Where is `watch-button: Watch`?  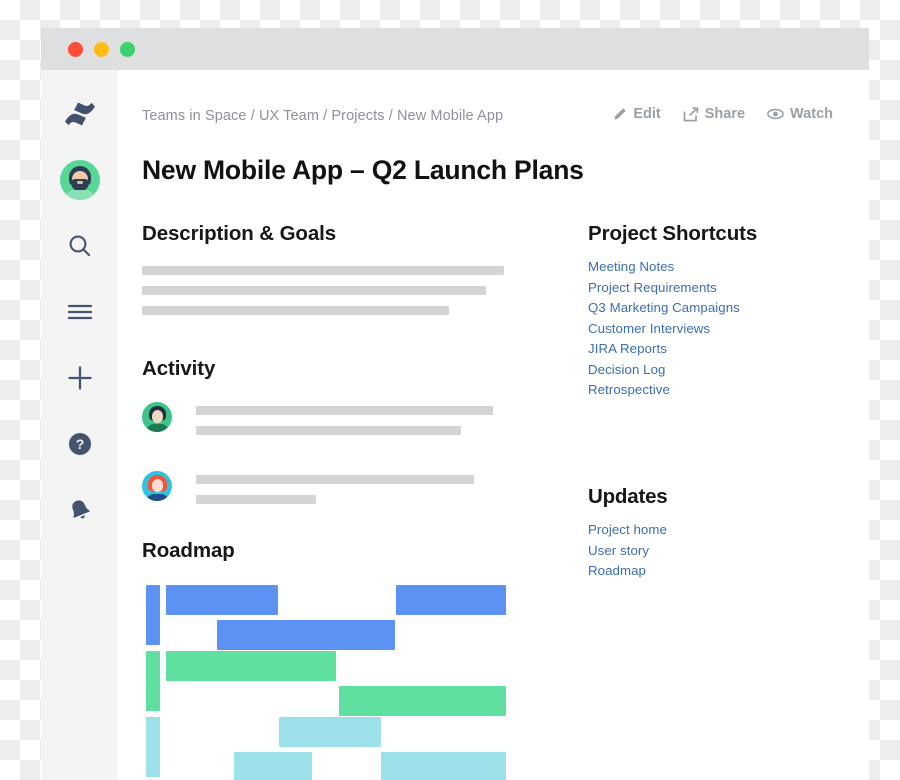
watch-button: Watch is located at coordinates (800, 114).